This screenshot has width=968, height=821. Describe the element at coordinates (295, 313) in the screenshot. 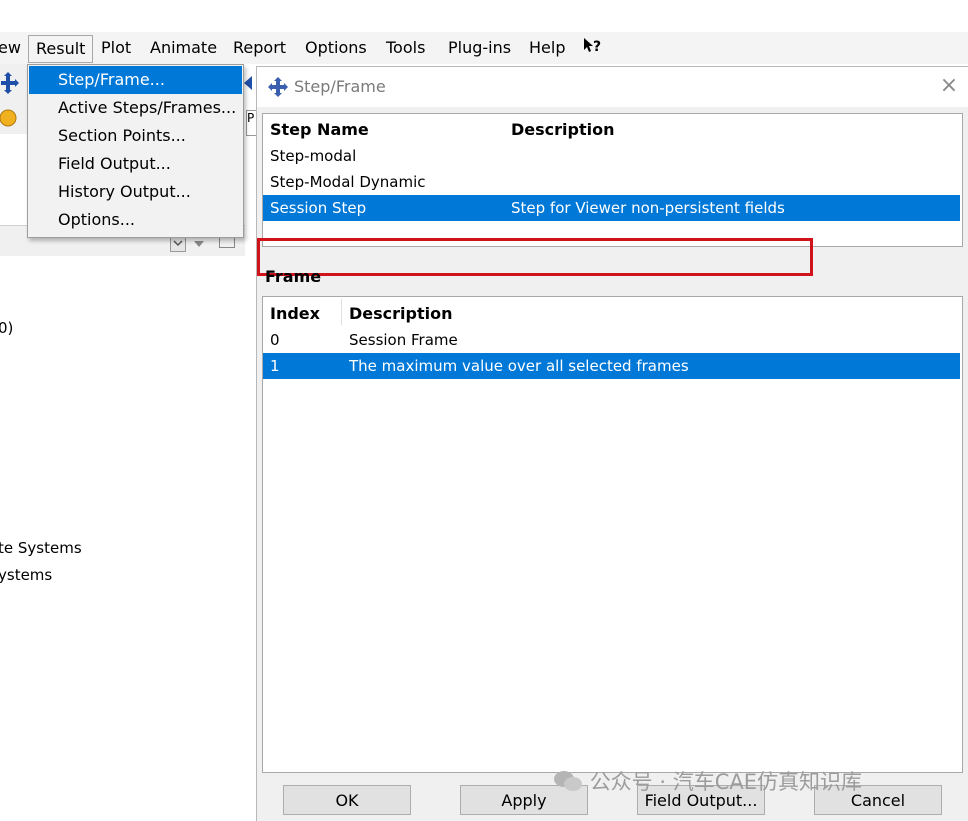

I see `column-header-index: Index` at that location.